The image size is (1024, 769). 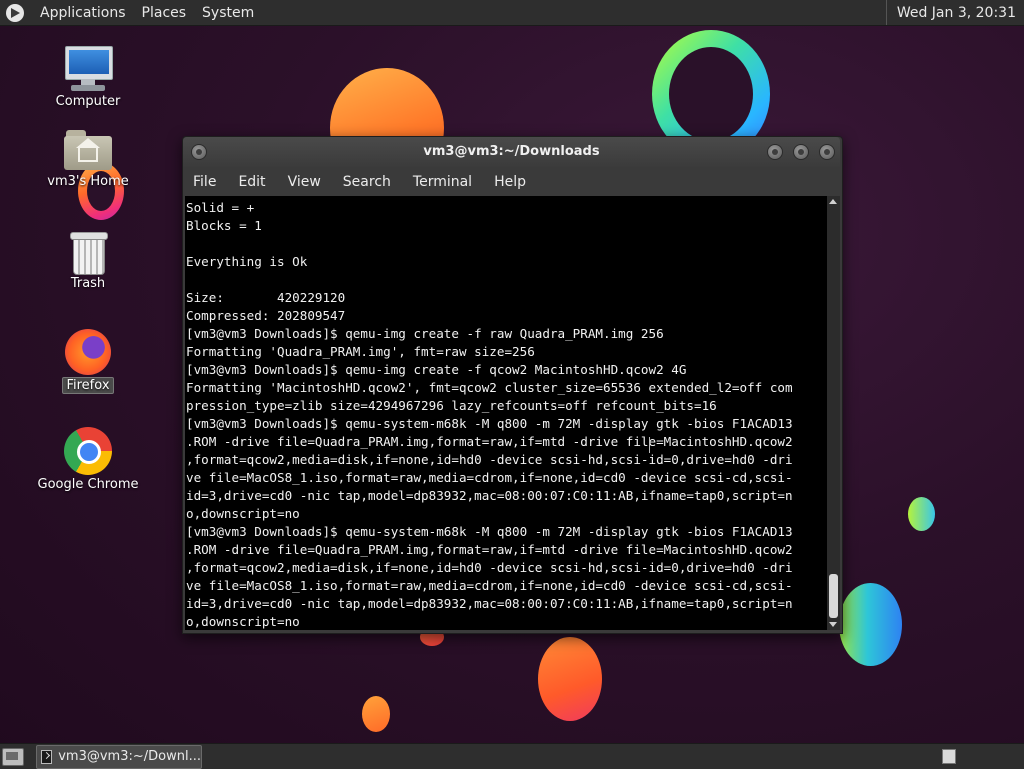 What do you see at coordinates (367, 182) in the screenshot?
I see `menu-search: Search` at bounding box center [367, 182].